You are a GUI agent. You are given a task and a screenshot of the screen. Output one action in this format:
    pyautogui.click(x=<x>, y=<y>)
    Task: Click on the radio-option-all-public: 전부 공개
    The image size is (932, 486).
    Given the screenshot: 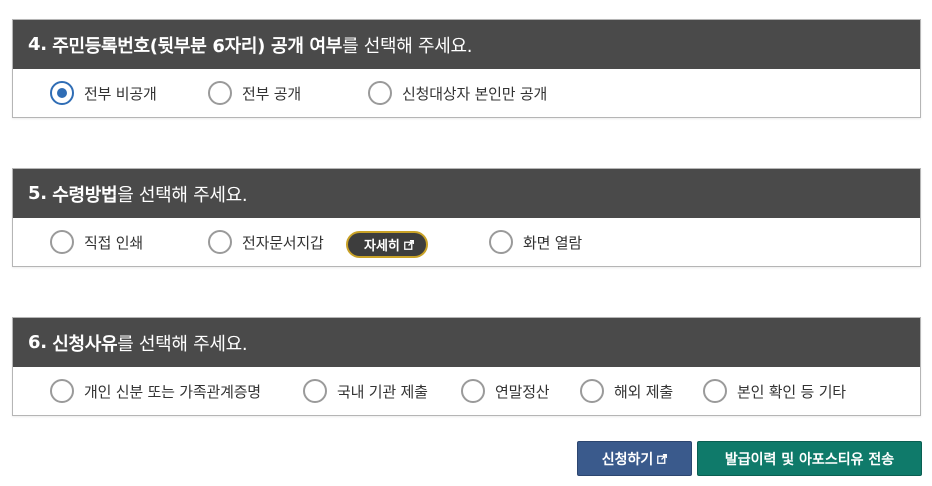 What is the action you would take?
    pyautogui.click(x=254, y=93)
    